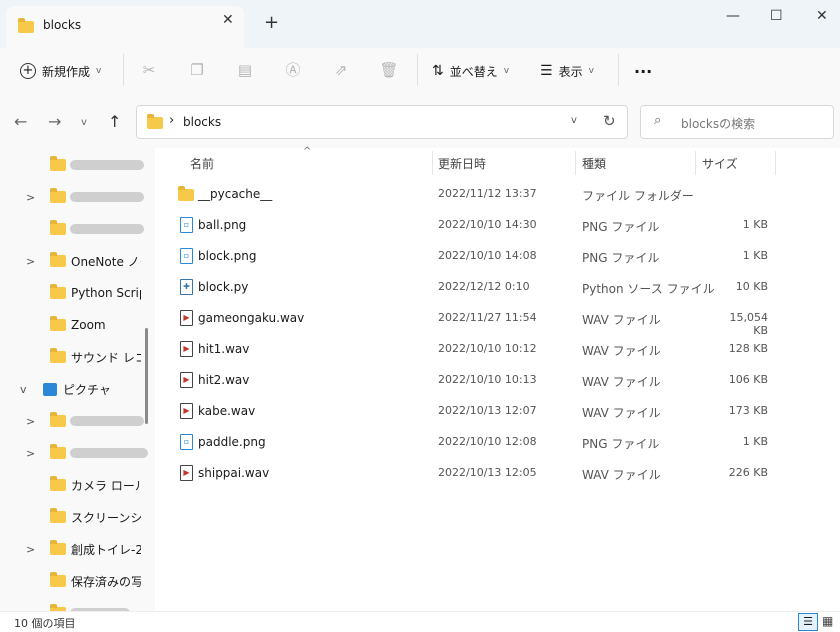 The width and height of the screenshot is (840, 632). What do you see at coordinates (224, 380) in the screenshot?
I see `file-name: hit2.wav` at bounding box center [224, 380].